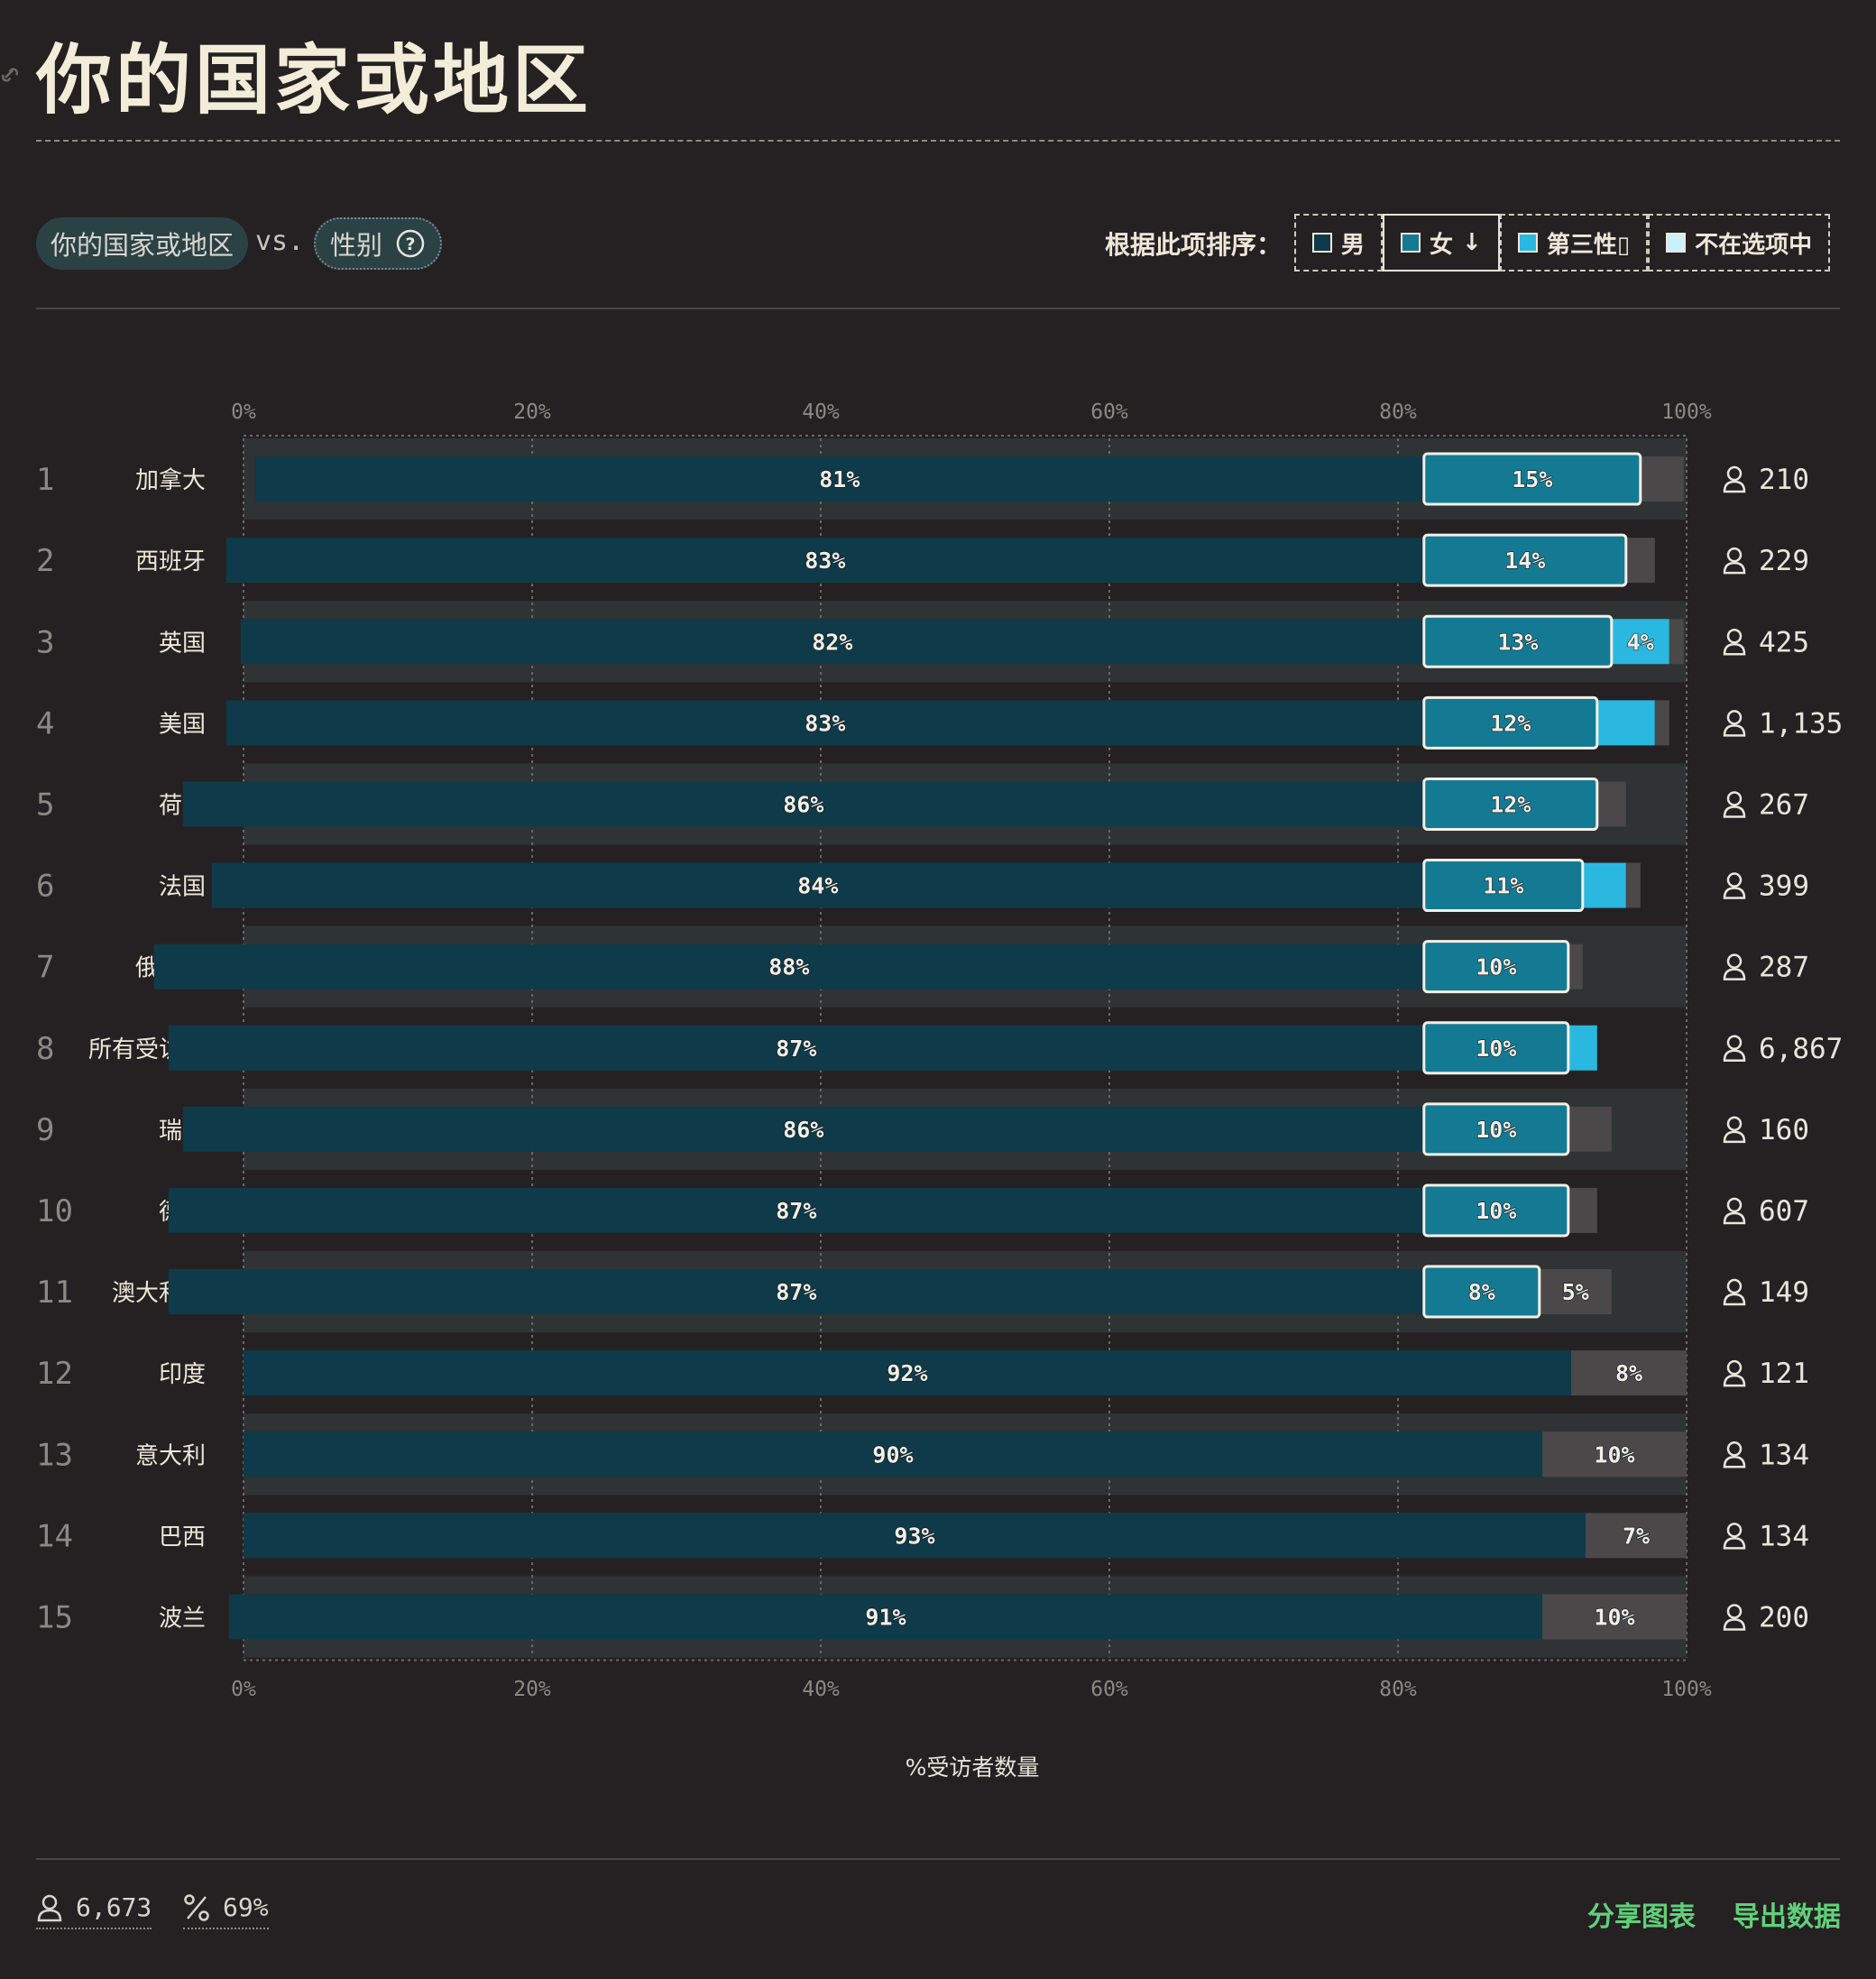 This screenshot has width=1876, height=1979. Describe the element at coordinates (243, 412) in the screenshot. I see `x-tick-label-top: 0%` at that location.